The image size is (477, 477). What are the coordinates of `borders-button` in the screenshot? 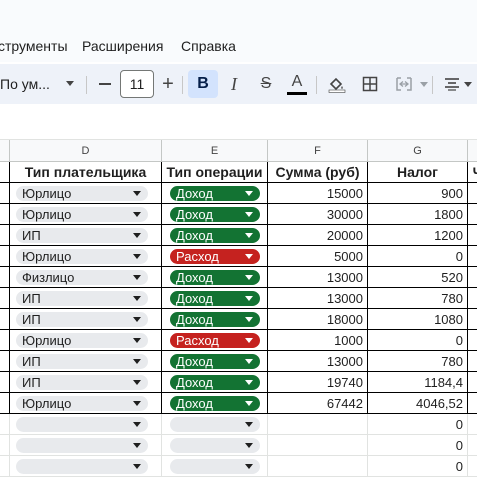 It's located at (370, 84).